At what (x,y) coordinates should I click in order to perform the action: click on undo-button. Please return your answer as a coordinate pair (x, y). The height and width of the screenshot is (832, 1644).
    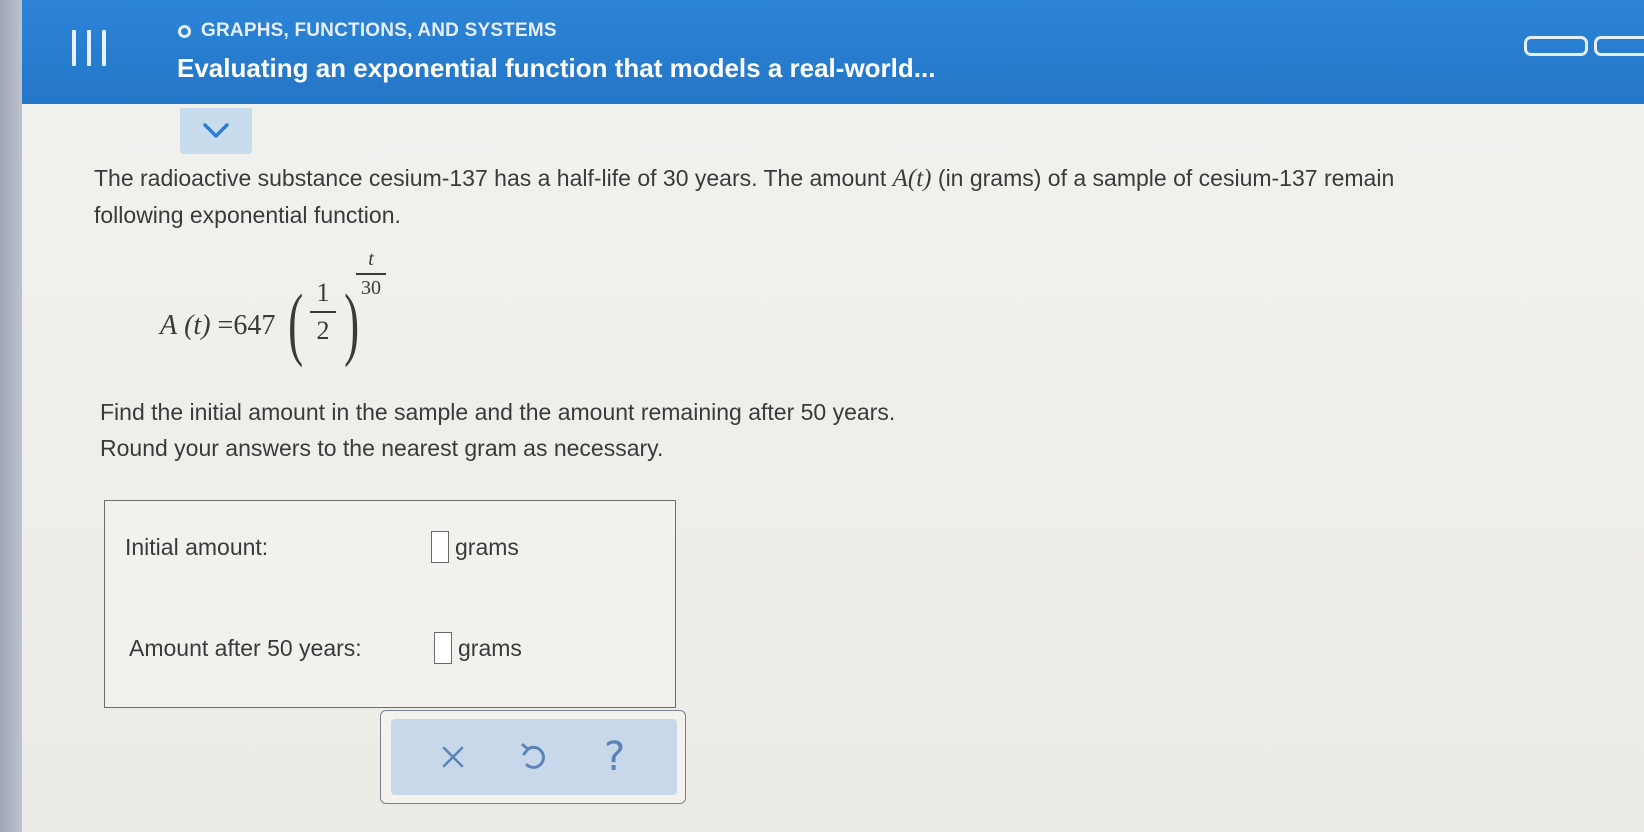
    Looking at the image, I should click on (534, 757).